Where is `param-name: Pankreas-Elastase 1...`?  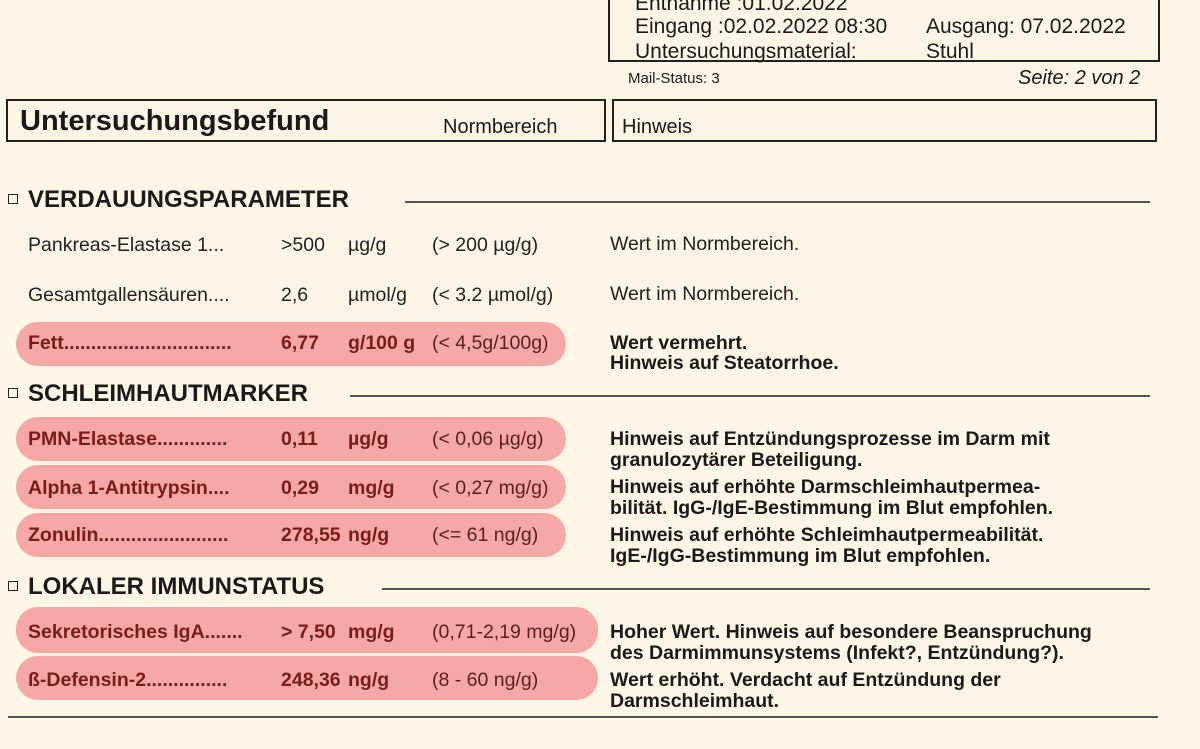 param-name: Pankreas-Elastase 1... is located at coordinates (126, 245).